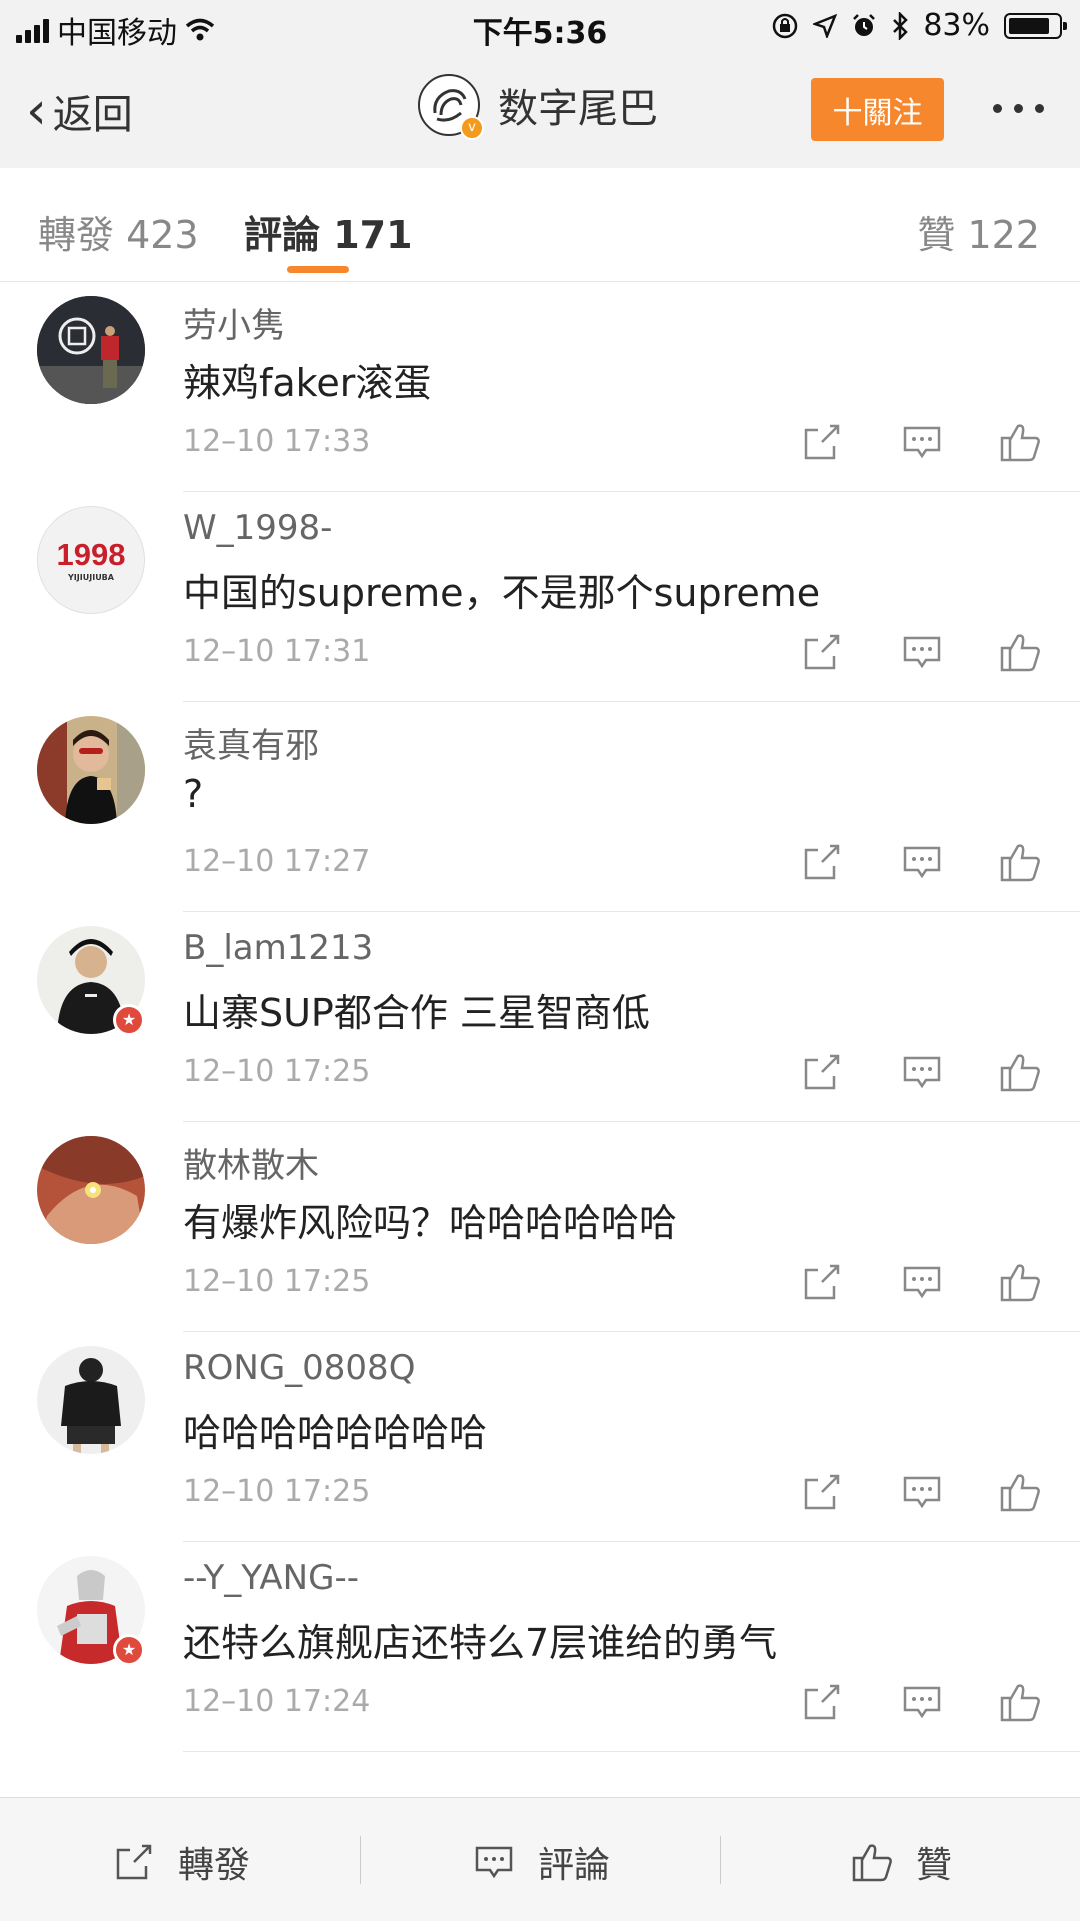 This screenshot has width=1080, height=1921. What do you see at coordinates (91, 554) in the screenshot?
I see `avatar-logo-text: 1998` at bounding box center [91, 554].